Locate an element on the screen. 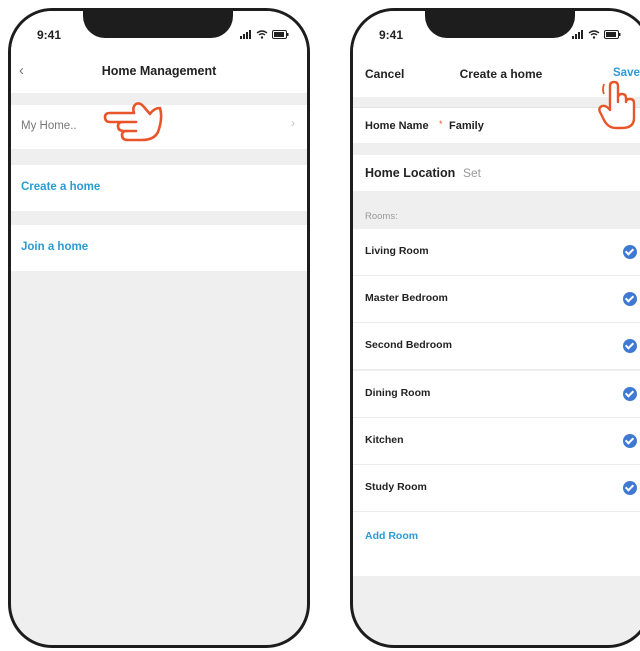 The image size is (640, 651). pointing-hand-icon is located at coordinates (133, 122).